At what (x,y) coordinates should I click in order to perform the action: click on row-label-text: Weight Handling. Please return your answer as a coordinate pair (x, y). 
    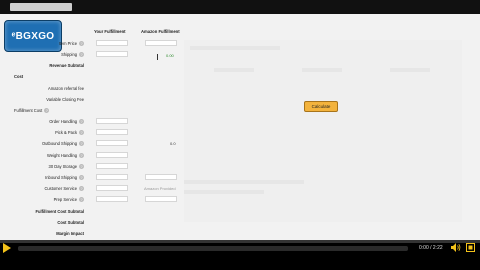
    Looking at the image, I should click on (62, 155).